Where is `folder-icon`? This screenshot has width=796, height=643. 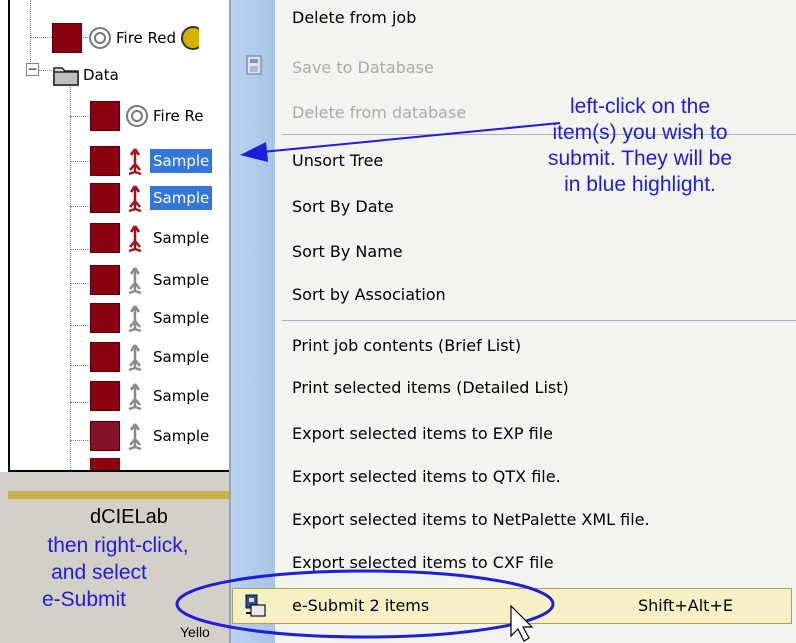 folder-icon is located at coordinates (66, 76).